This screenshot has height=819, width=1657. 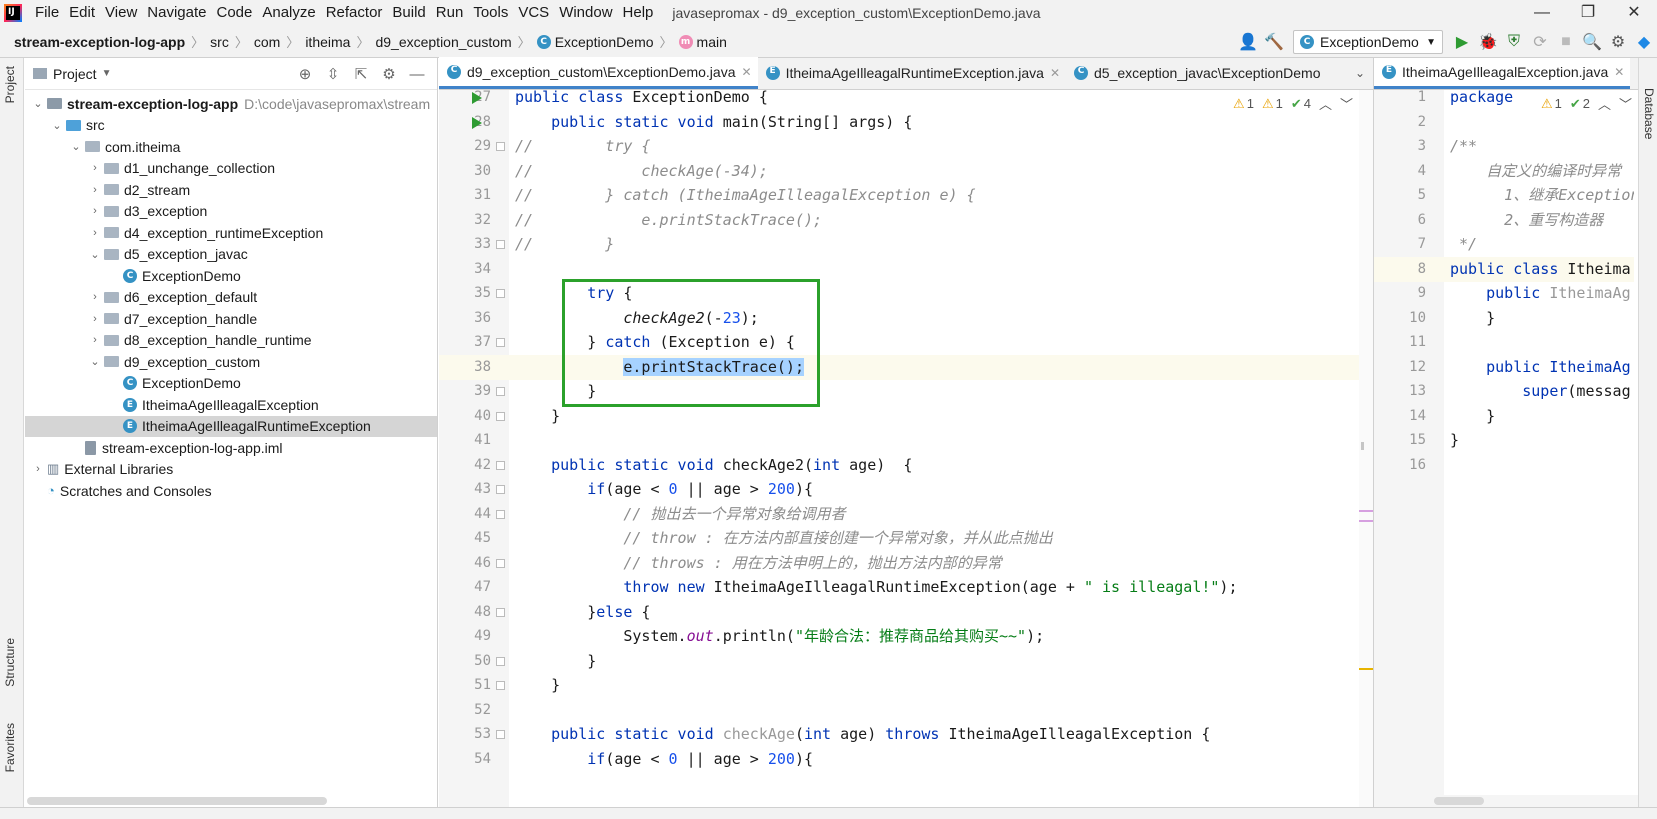 What do you see at coordinates (1289, 103) in the screenshot?
I see `inspection-widget: ⚠ 1 ⚠ 1 ✔ 4 ︿ ﹀` at bounding box center [1289, 103].